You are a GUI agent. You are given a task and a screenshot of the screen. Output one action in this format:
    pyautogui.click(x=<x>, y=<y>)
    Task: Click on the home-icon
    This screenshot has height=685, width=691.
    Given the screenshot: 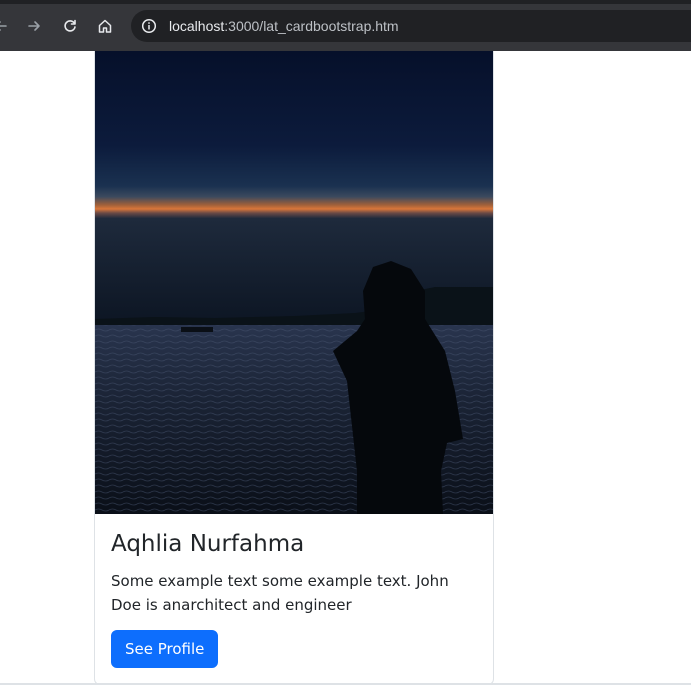 What is the action you would take?
    pyautogui.click(x=105, y=26)
    